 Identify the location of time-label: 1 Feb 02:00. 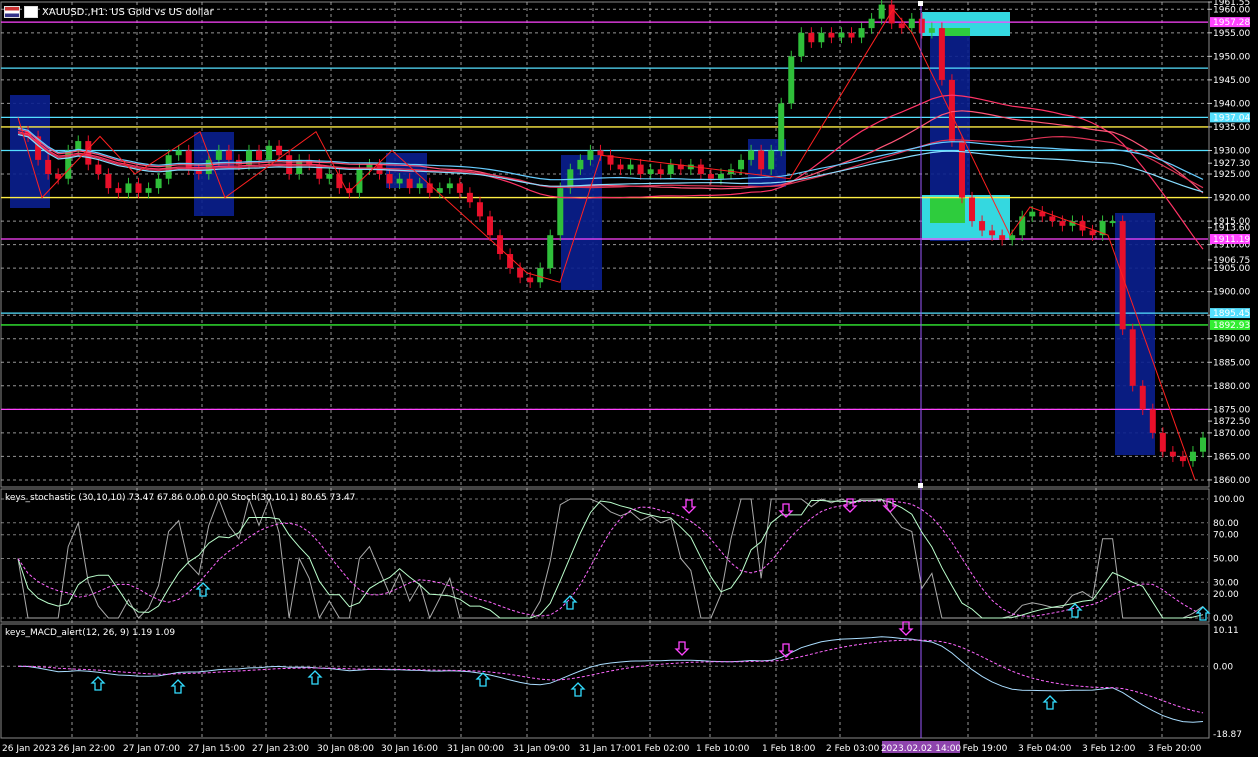
(663, 749).